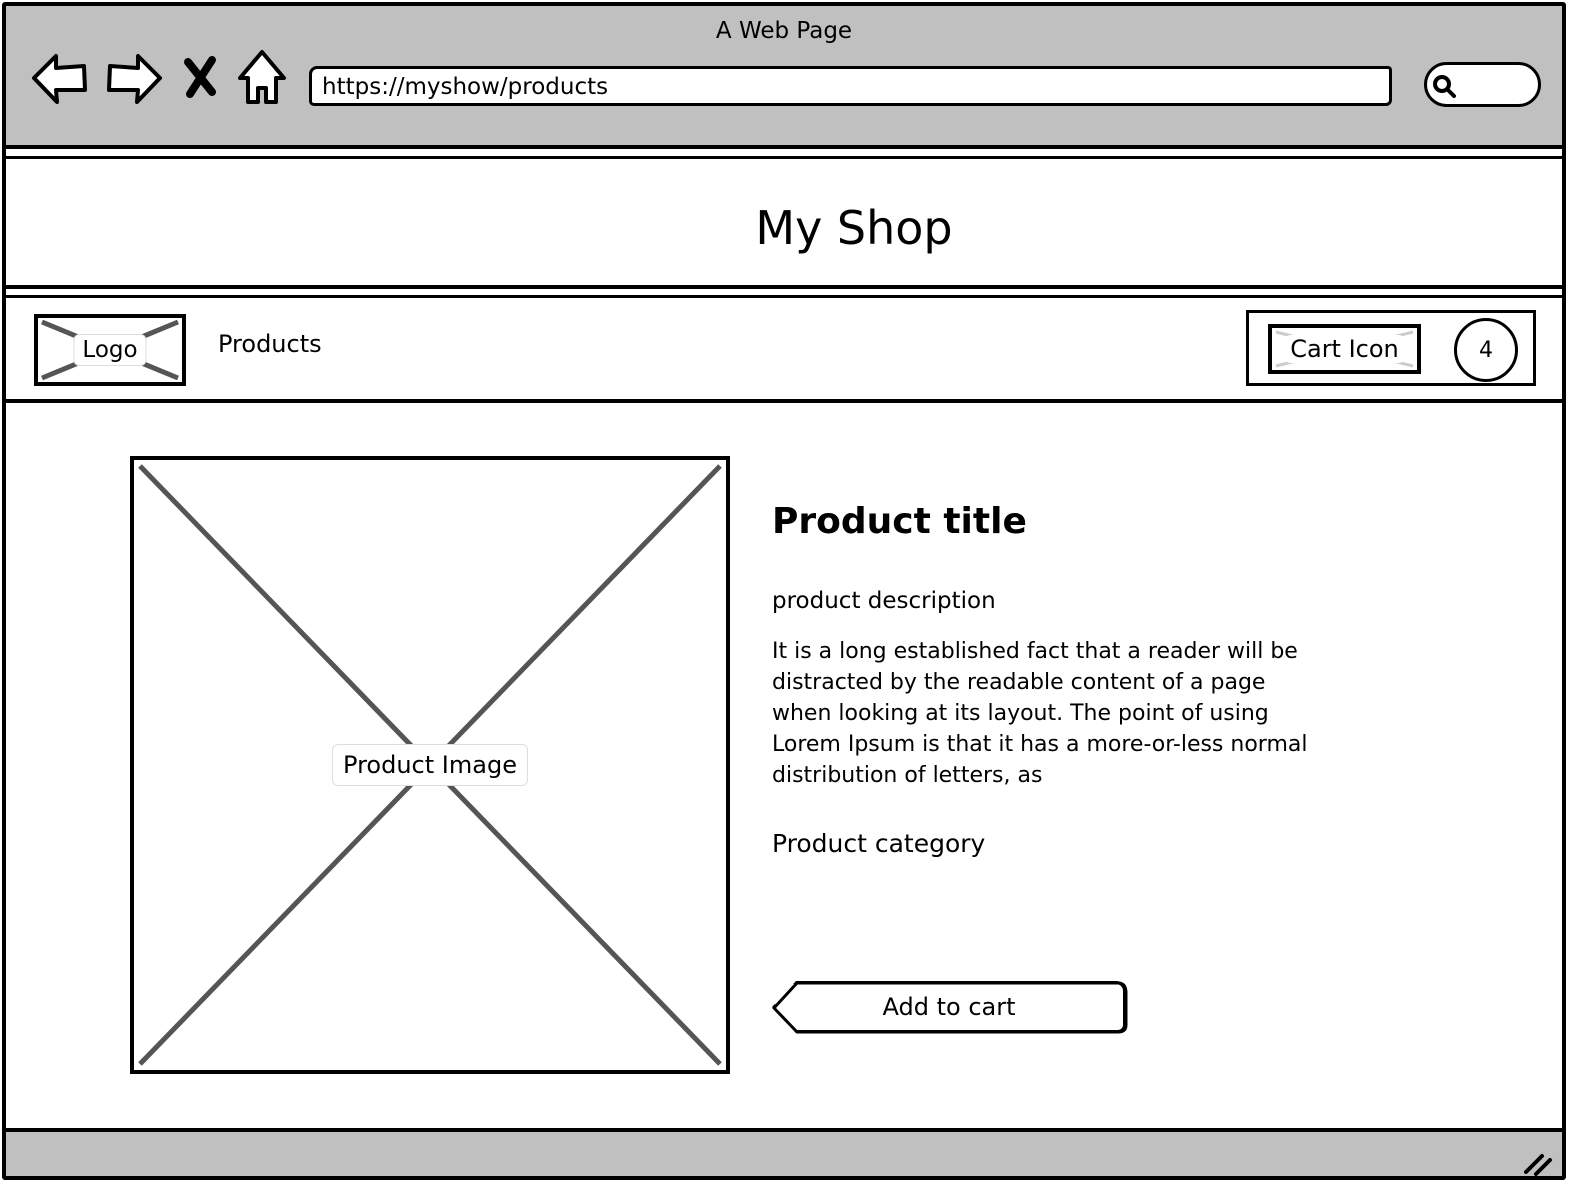  I want to click on logo: Logo, so click(110, 350).